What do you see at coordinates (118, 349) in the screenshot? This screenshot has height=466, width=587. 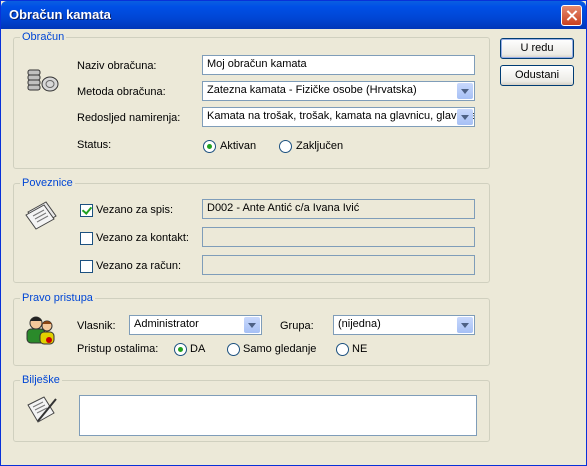 I see `pristup-label: Pristup ostalima:` at bounding box center [118, 349].